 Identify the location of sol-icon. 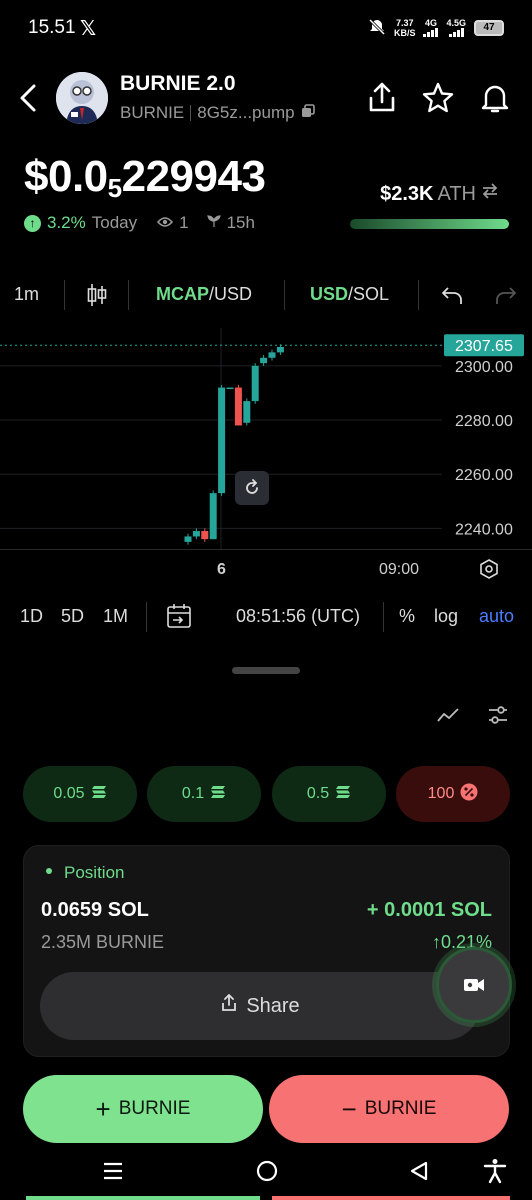
(343, 794).